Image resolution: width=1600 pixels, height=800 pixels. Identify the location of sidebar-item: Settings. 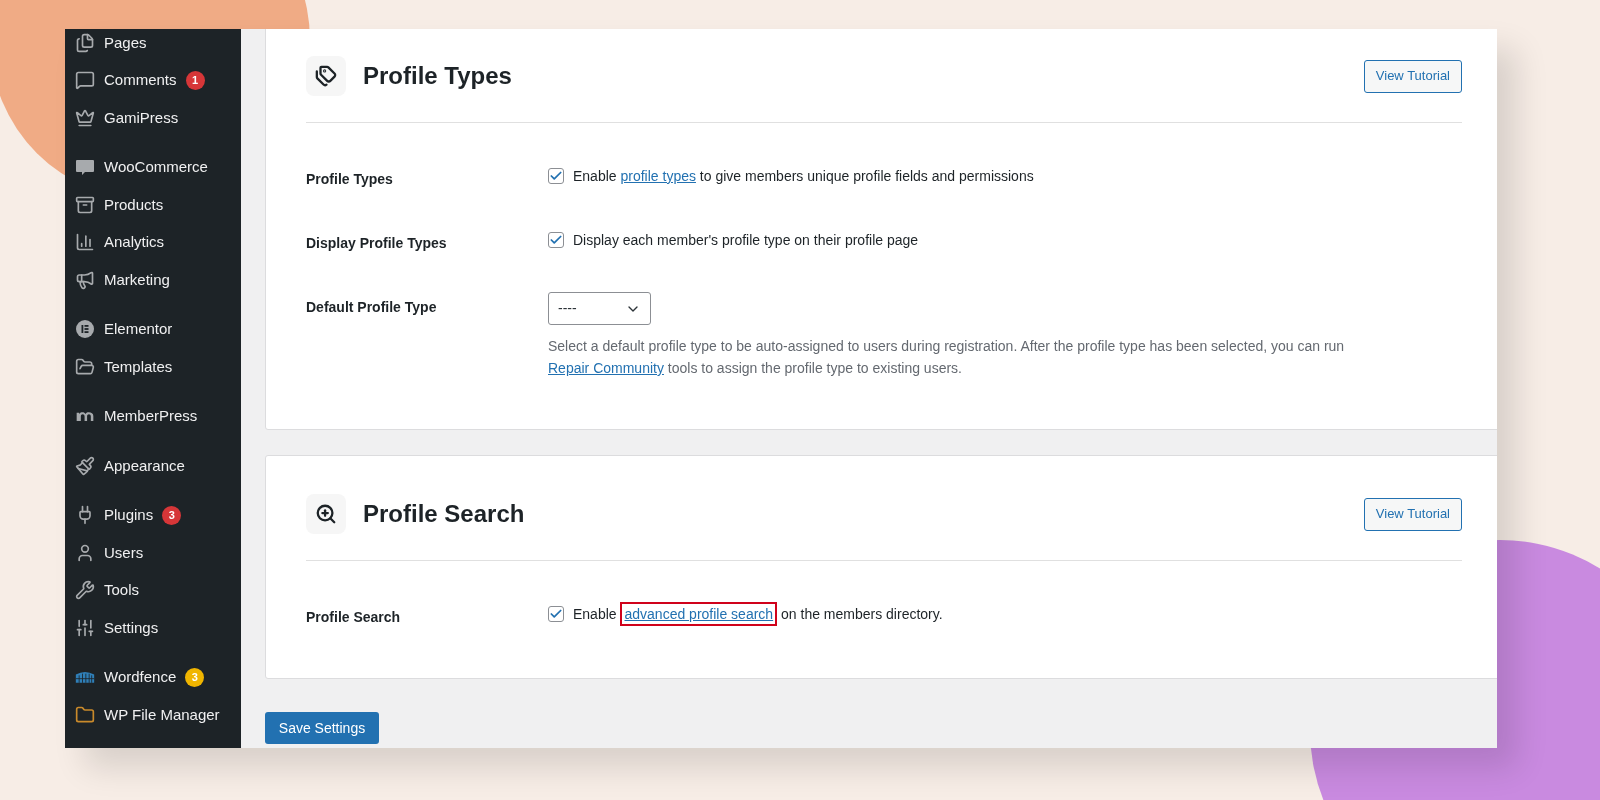
(153, 628).